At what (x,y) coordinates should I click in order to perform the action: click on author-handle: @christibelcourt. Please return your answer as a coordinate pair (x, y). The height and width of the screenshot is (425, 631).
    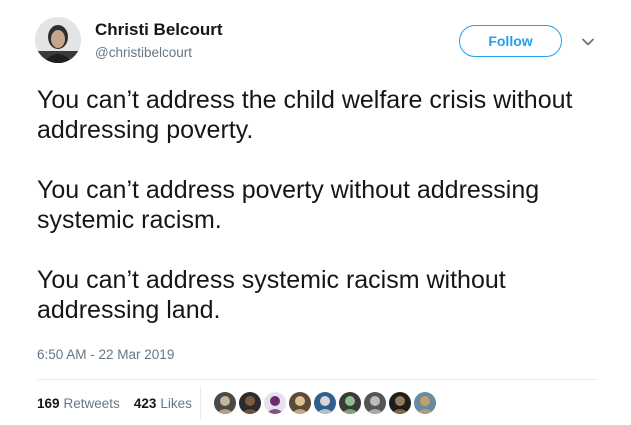
    Looking at the image, I should click on (143, 53).